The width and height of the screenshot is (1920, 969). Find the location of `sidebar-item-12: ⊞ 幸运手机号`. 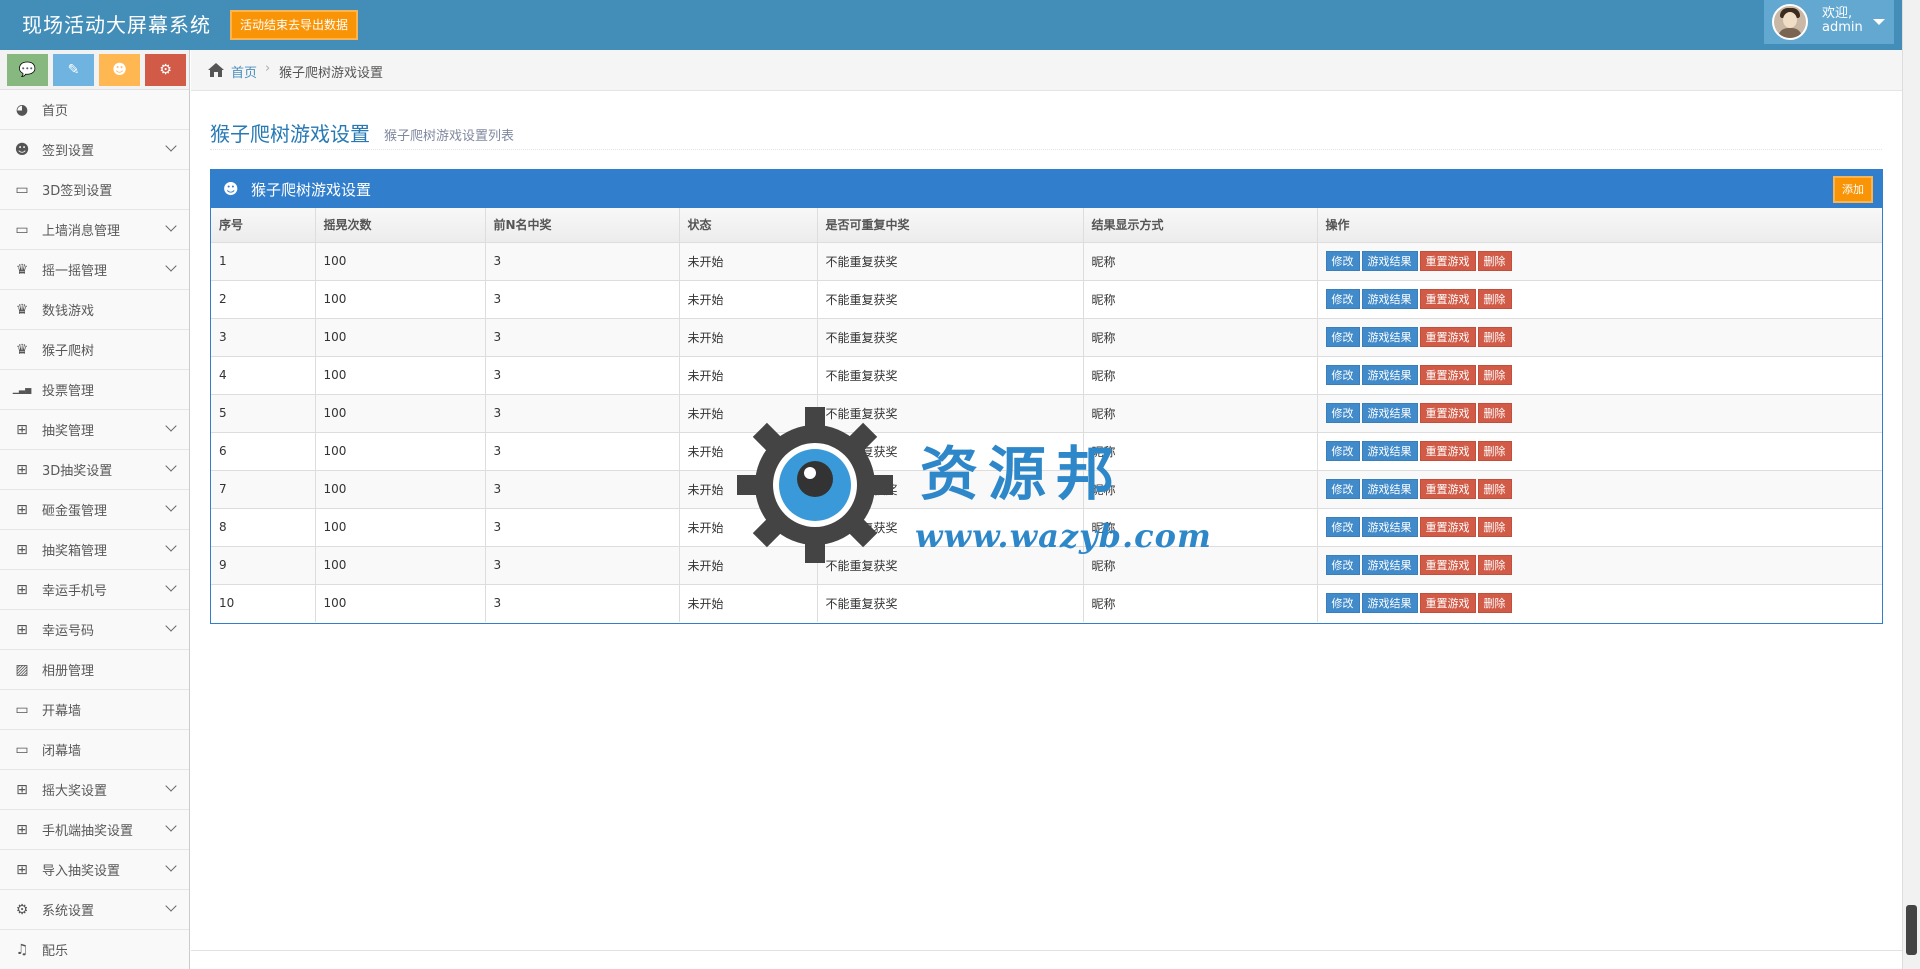

sidebar-item-12: ⊞ 幸运手机号 is located at coordinates (94, 590).